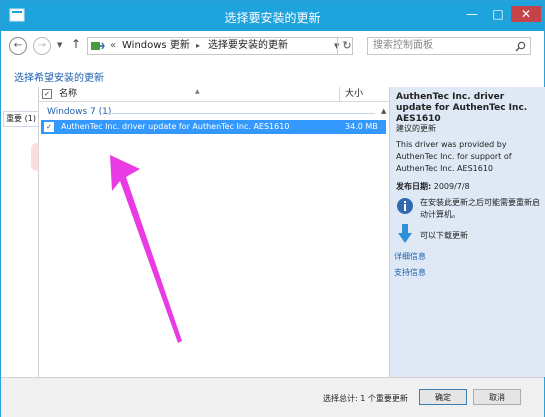 The height and width of the screenshot is (417, 545). Describe the element at coordinates (272, 397) in the screenshot. I see `footer-bar: 选择总计: 1 个重要更新 确定 取消` at that location.